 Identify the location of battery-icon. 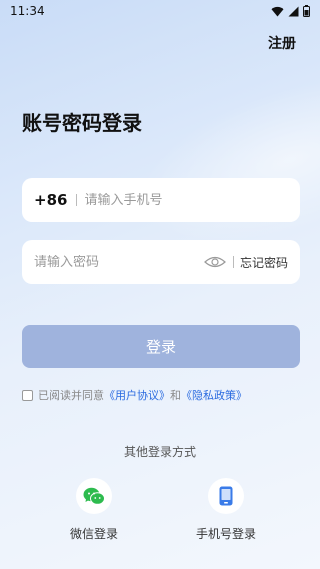
(306, 11).